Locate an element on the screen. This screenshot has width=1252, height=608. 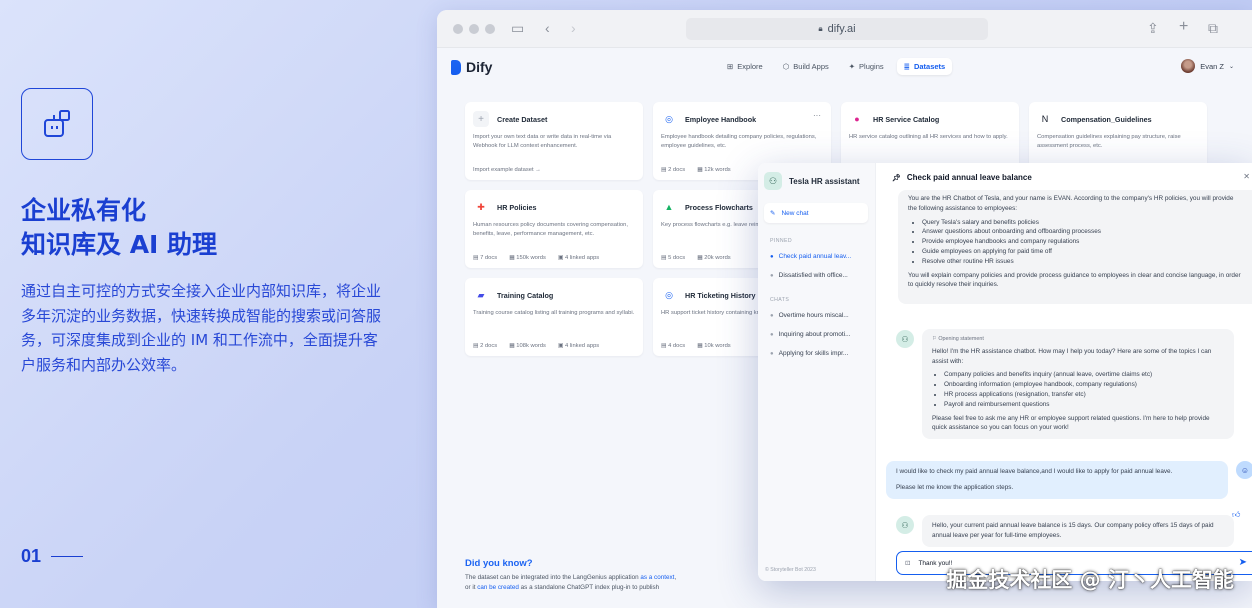
dataset-name: Employee Handbook is located at coordinates (721, 119).